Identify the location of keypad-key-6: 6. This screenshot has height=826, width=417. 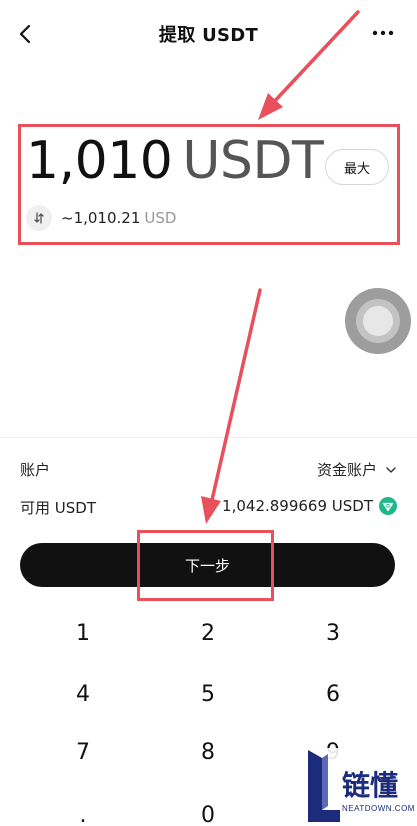
(333, 695).